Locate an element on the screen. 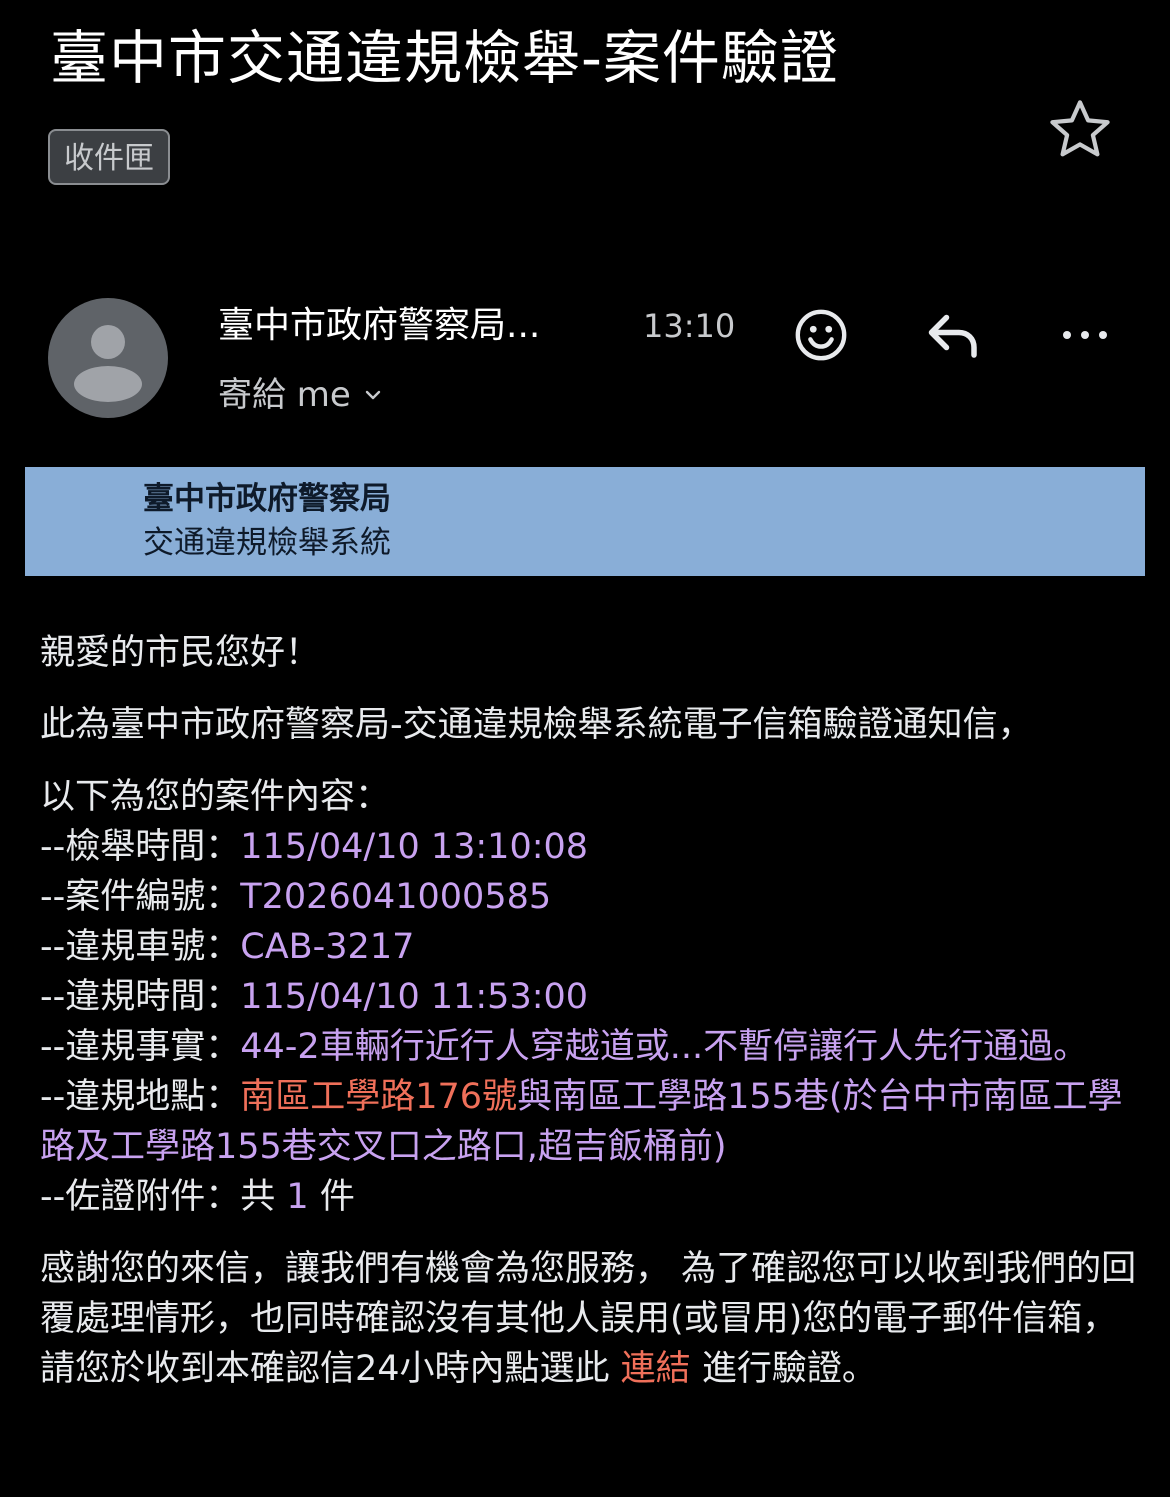 This screenshot has width=1170, height=1497. row-label: --案件編號： is located at coordinates (140, 897).